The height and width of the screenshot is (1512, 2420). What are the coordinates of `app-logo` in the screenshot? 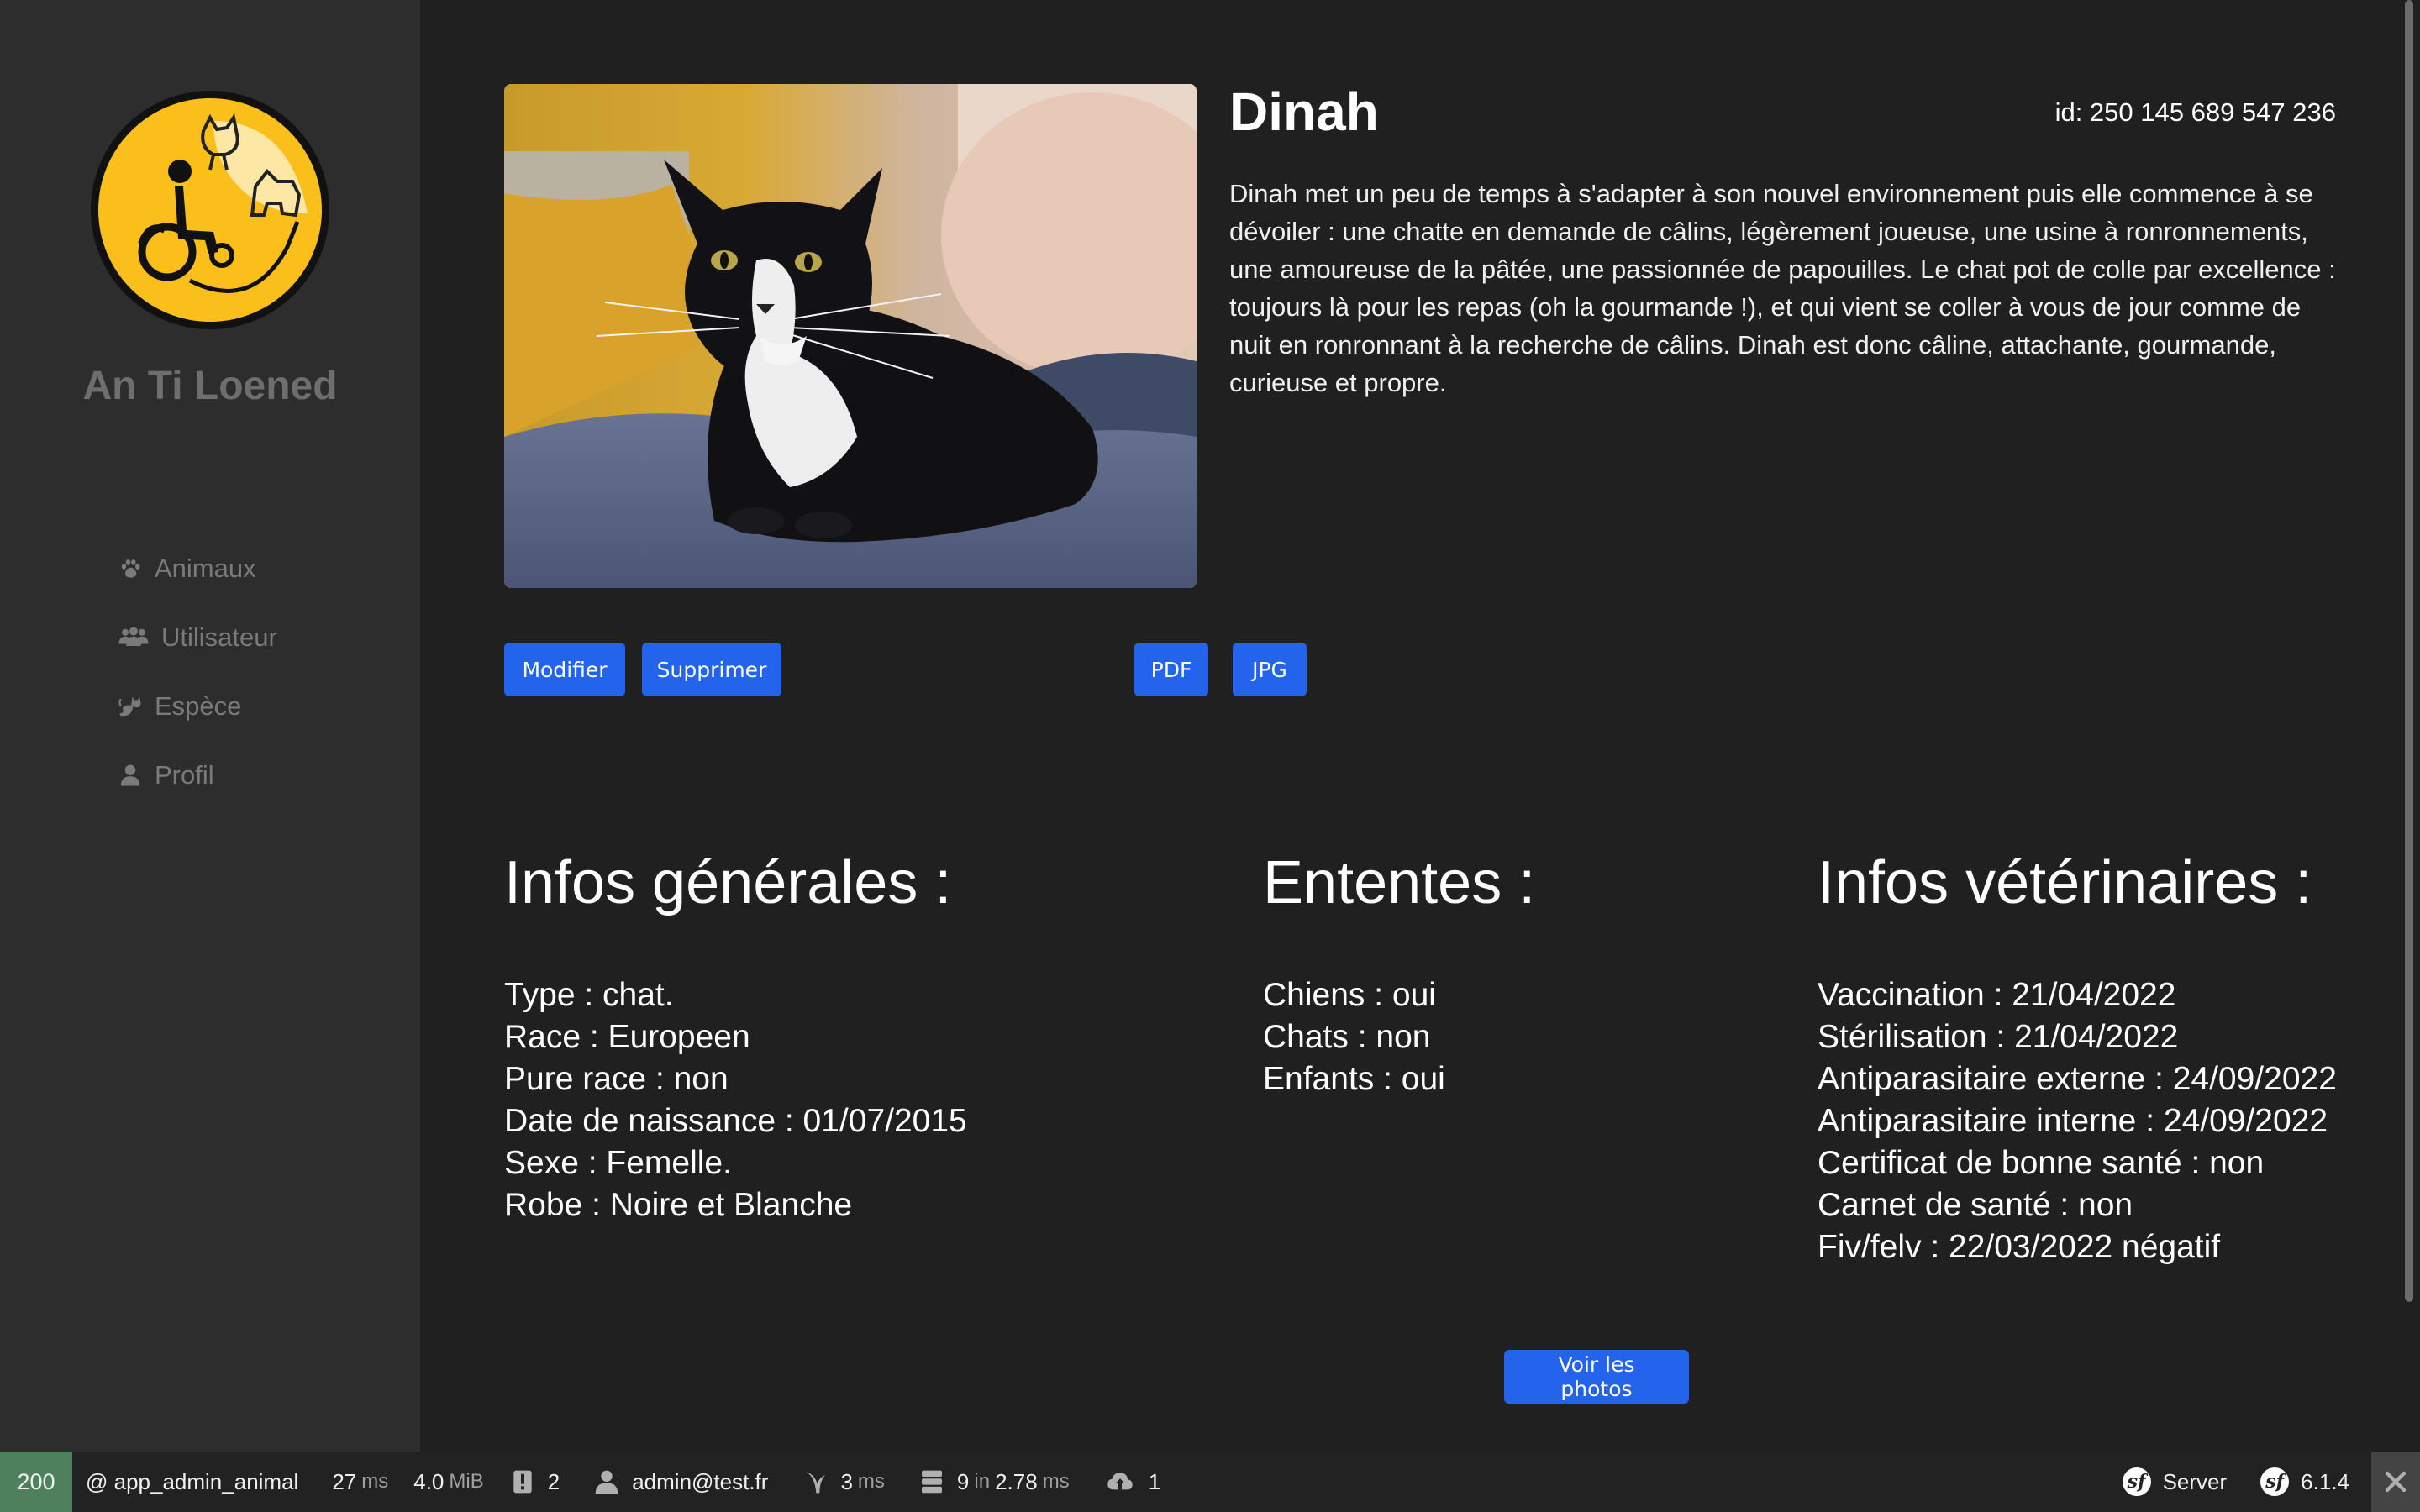 It's located at (210, 210).